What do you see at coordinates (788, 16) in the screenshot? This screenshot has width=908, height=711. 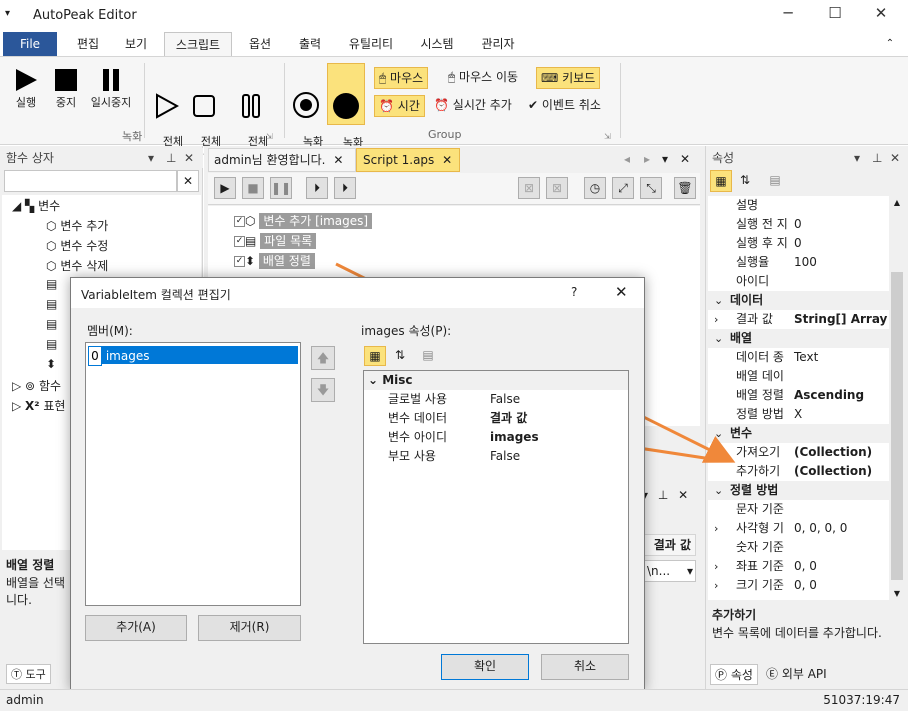 I see `minimize-button: ─` at bounding box center [788, 16].